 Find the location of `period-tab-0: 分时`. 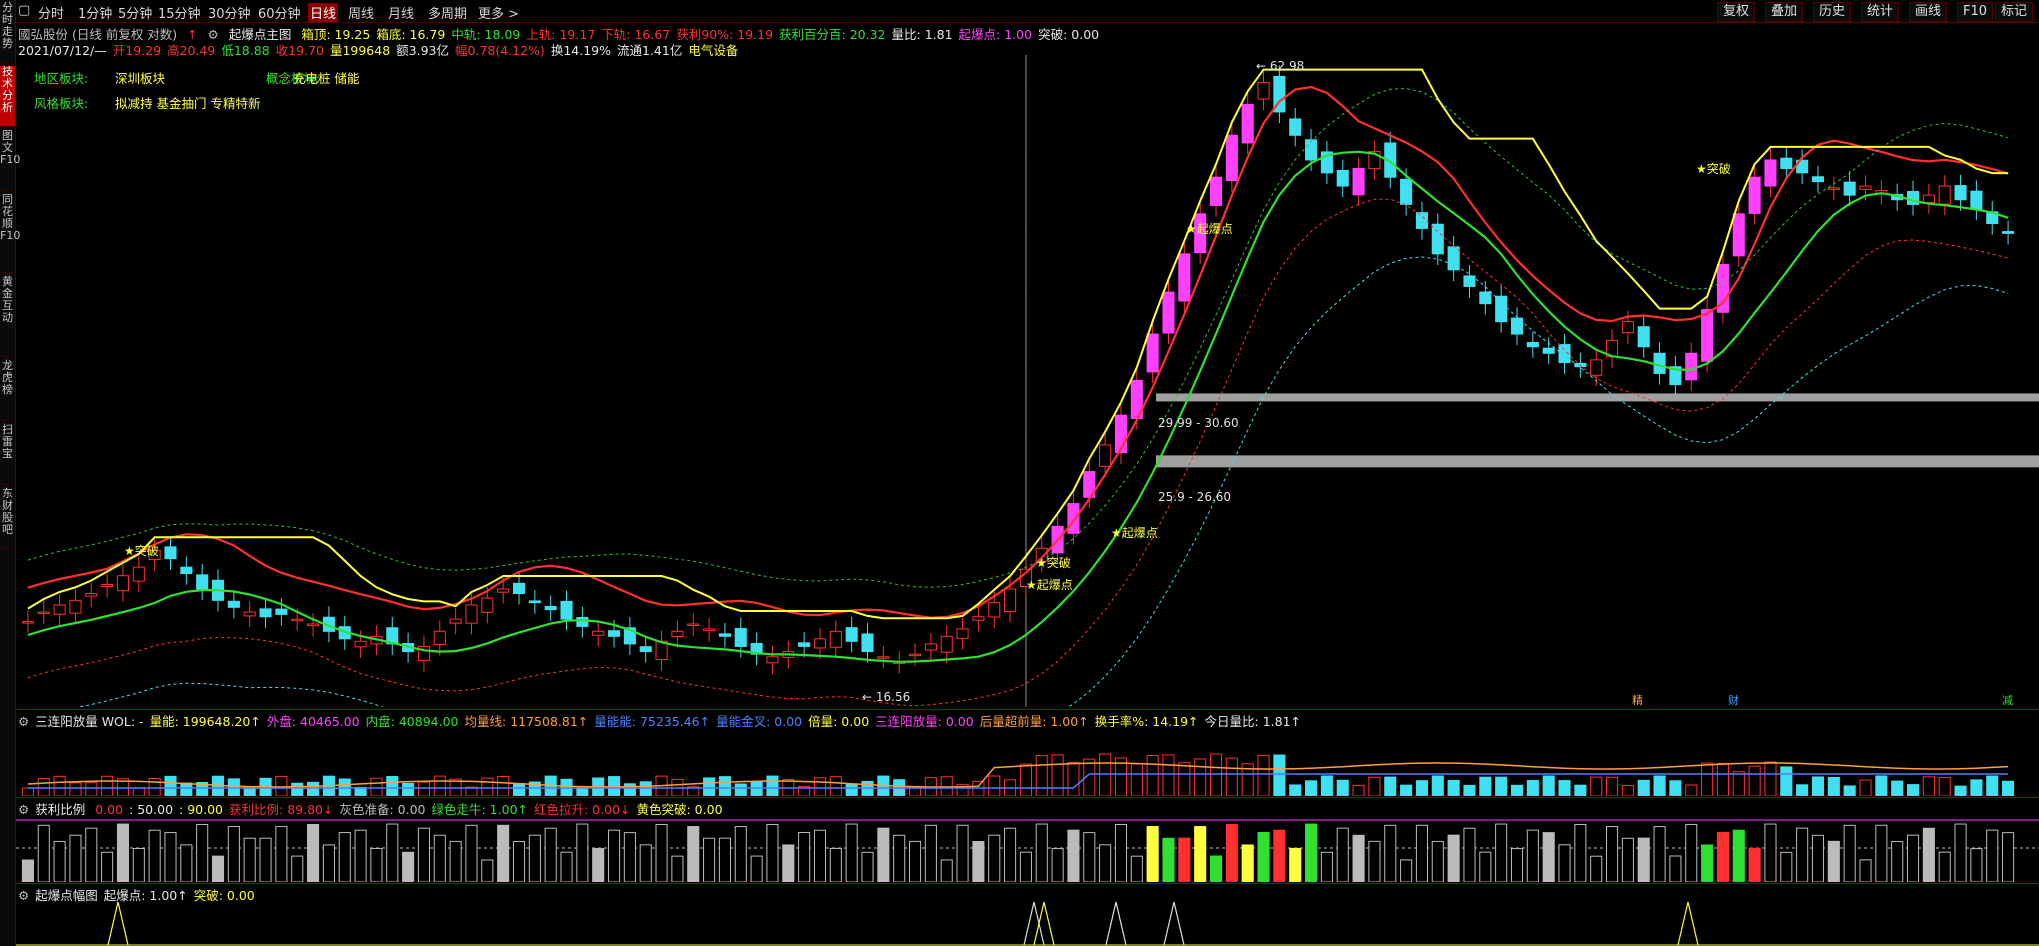

period-tab-0: 分时 is located at coordinates (51, 12).